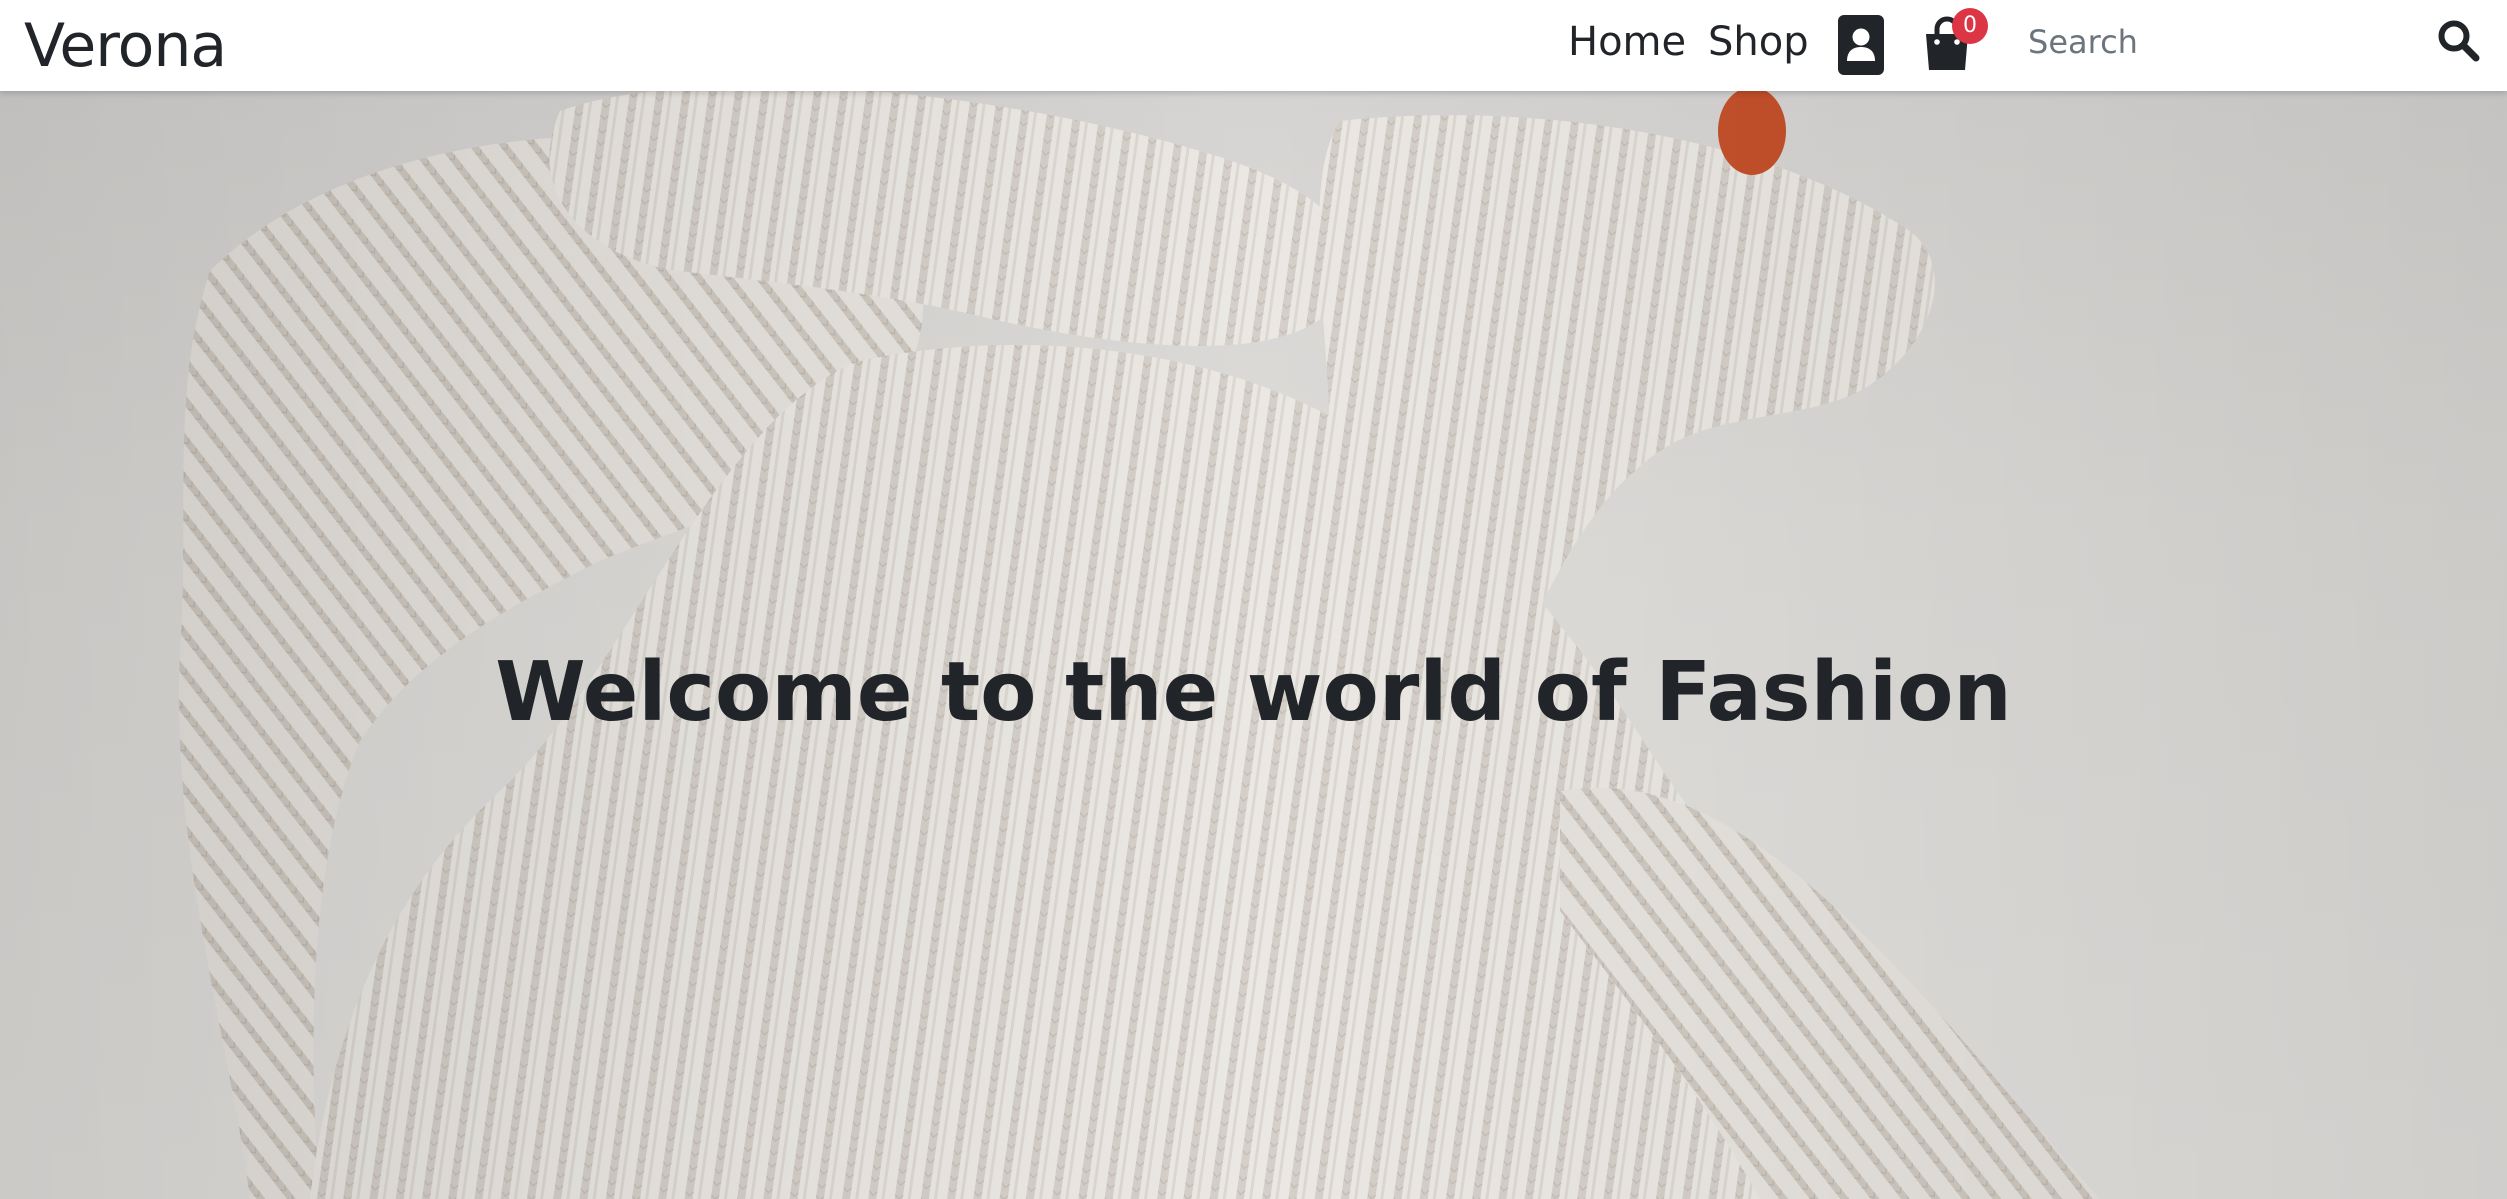 This screenshot has height=1199, width=2507. I want to click on search-icon, so click(2459, 41).